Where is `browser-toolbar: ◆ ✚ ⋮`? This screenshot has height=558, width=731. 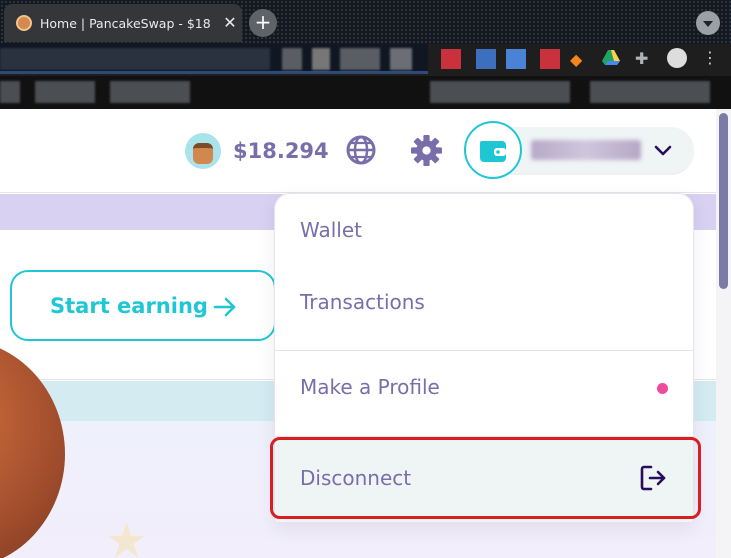 browser-toolbar: ◆ ✚ ⋮ is located at coordinates (365, 60).